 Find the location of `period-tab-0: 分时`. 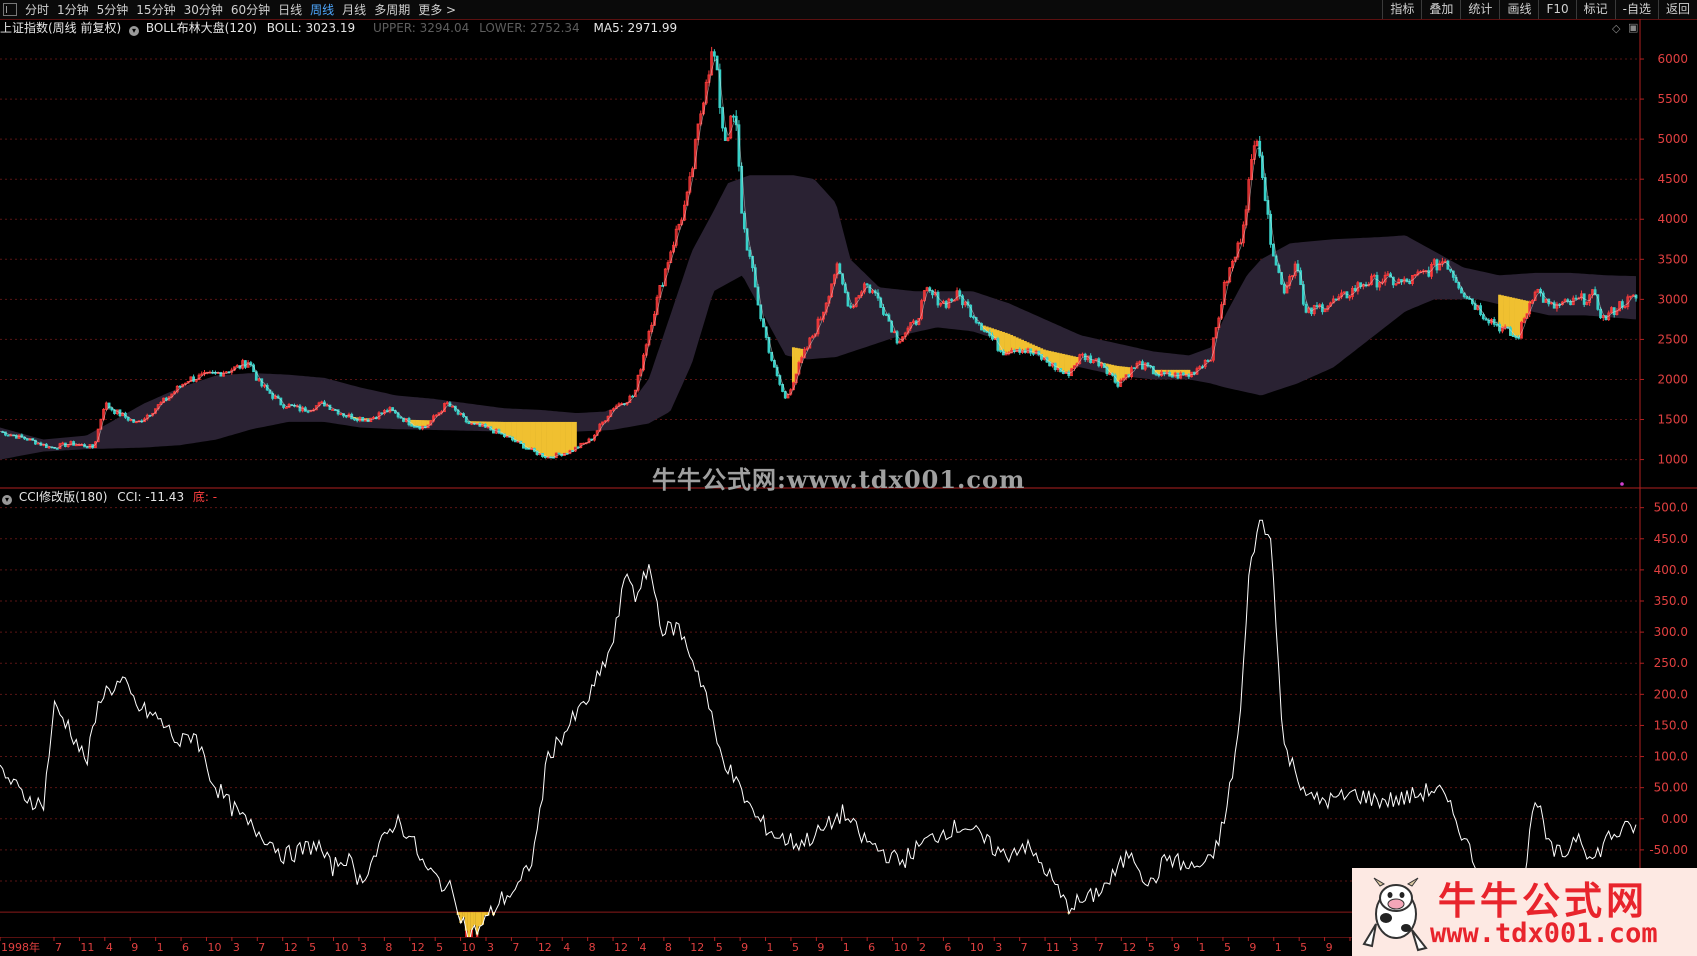

period-tab-0: 分时 is located at coordinates (37, 9).